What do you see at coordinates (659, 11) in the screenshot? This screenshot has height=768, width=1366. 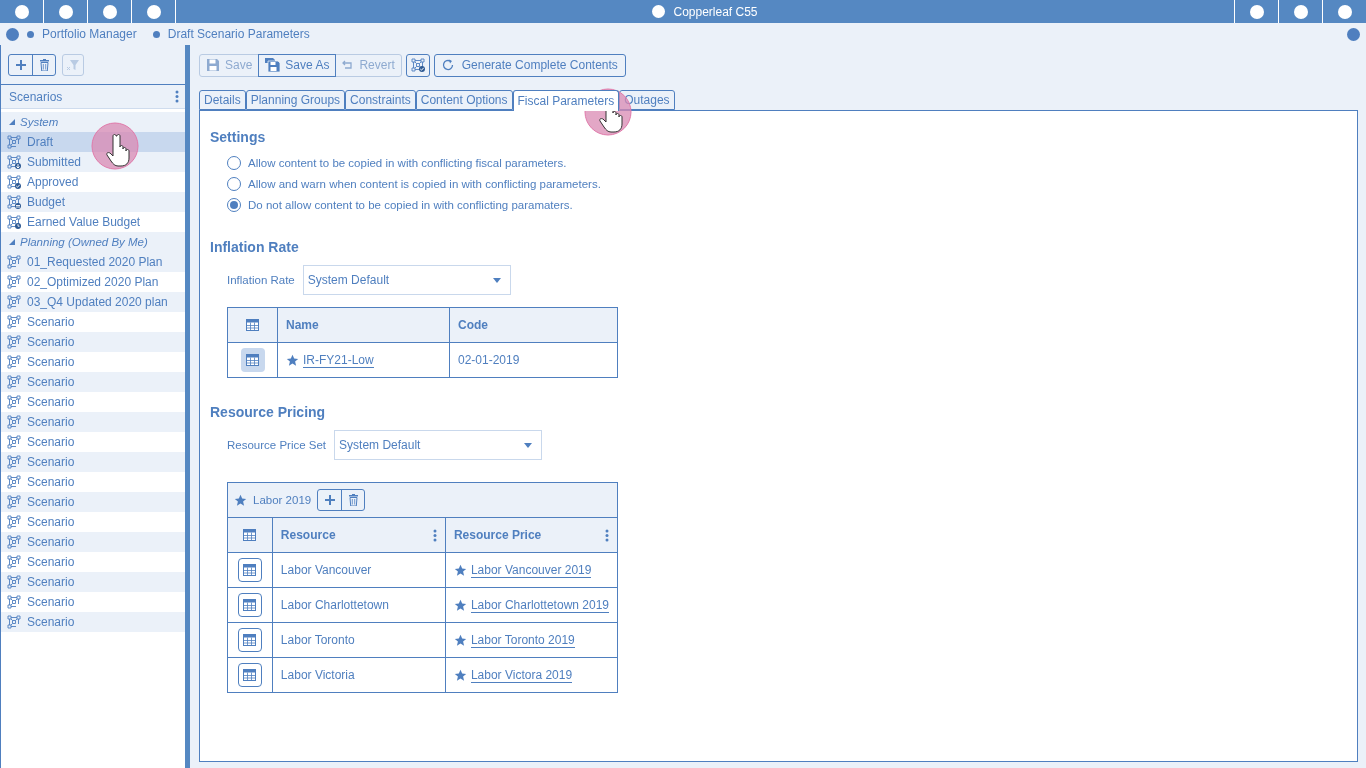 I see `app-logo-icon` at bounding box center [659, 11].